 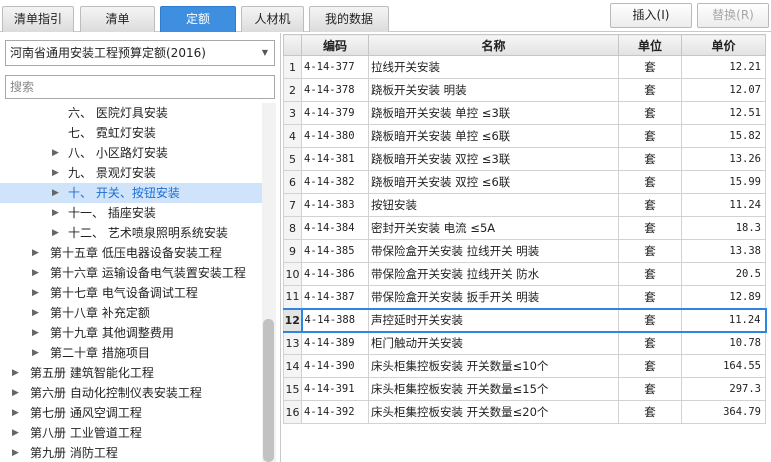 I want to click on code-cell: 4-14-381, so click(x=335, y=159).